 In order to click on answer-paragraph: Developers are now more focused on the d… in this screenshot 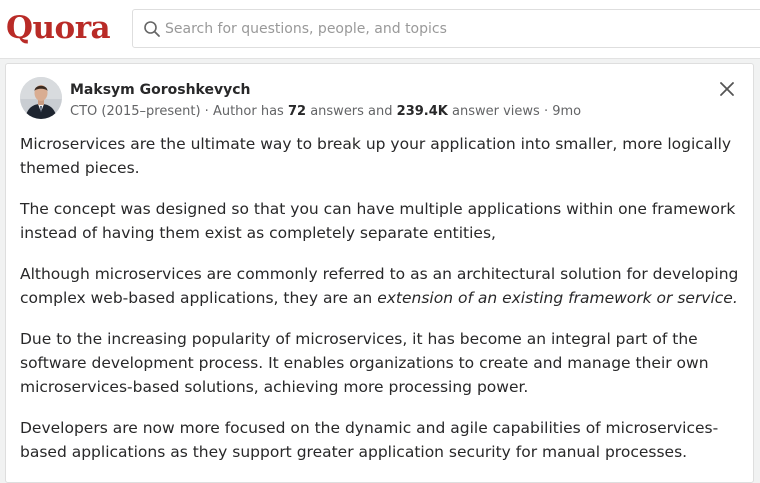, I will do `click(369, 440)`.